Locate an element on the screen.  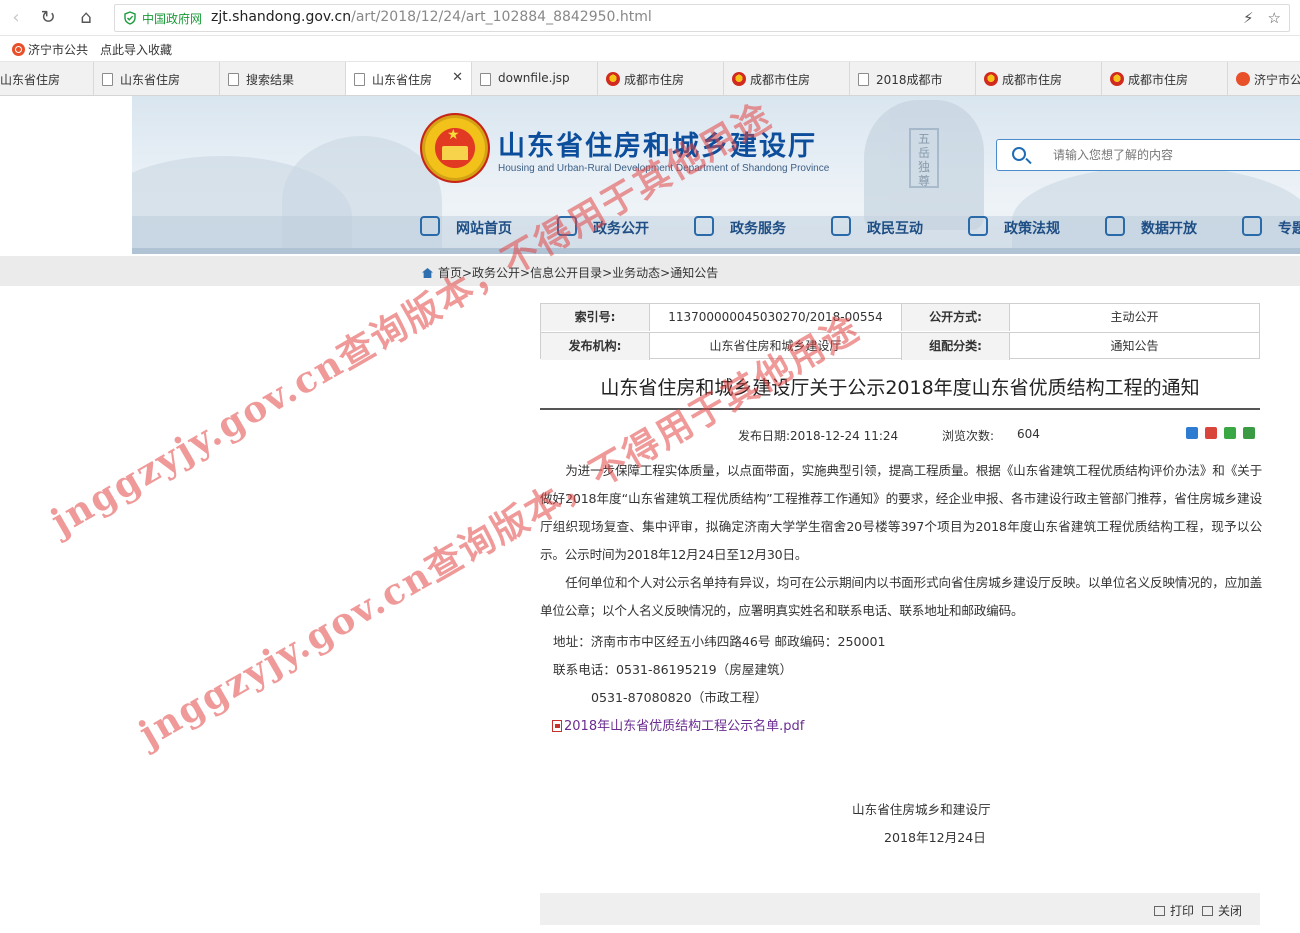
attachment-link: 2018年山东省优质结构工程公示名单.pdf is located at coordinates (678, 724).